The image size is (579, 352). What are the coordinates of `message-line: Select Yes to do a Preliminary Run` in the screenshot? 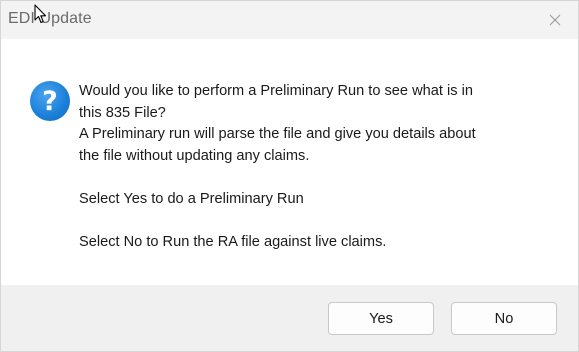 It's located at (191, 198).